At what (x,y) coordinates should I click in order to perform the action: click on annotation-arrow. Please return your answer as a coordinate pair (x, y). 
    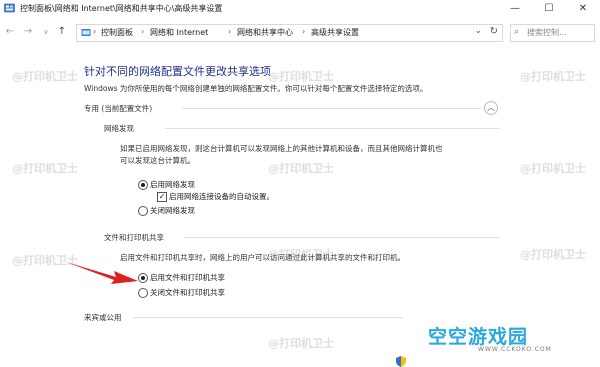
    Looking at the image, I should click on (102, 273).